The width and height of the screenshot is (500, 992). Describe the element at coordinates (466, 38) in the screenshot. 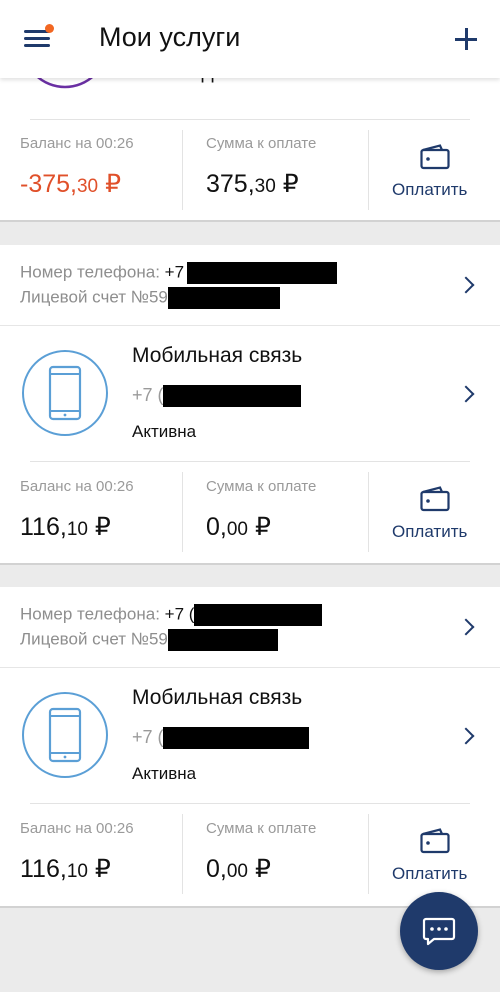

I see `plus-icon` at that location.